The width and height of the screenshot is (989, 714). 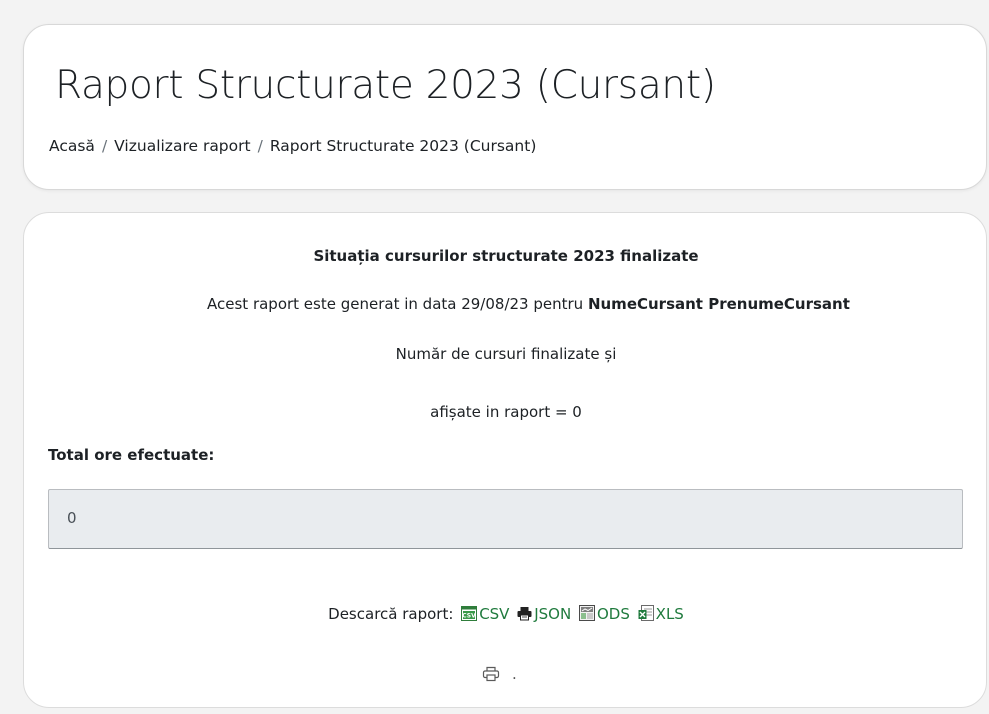 I want to click on xls-icon, so click(x=646, y=613).